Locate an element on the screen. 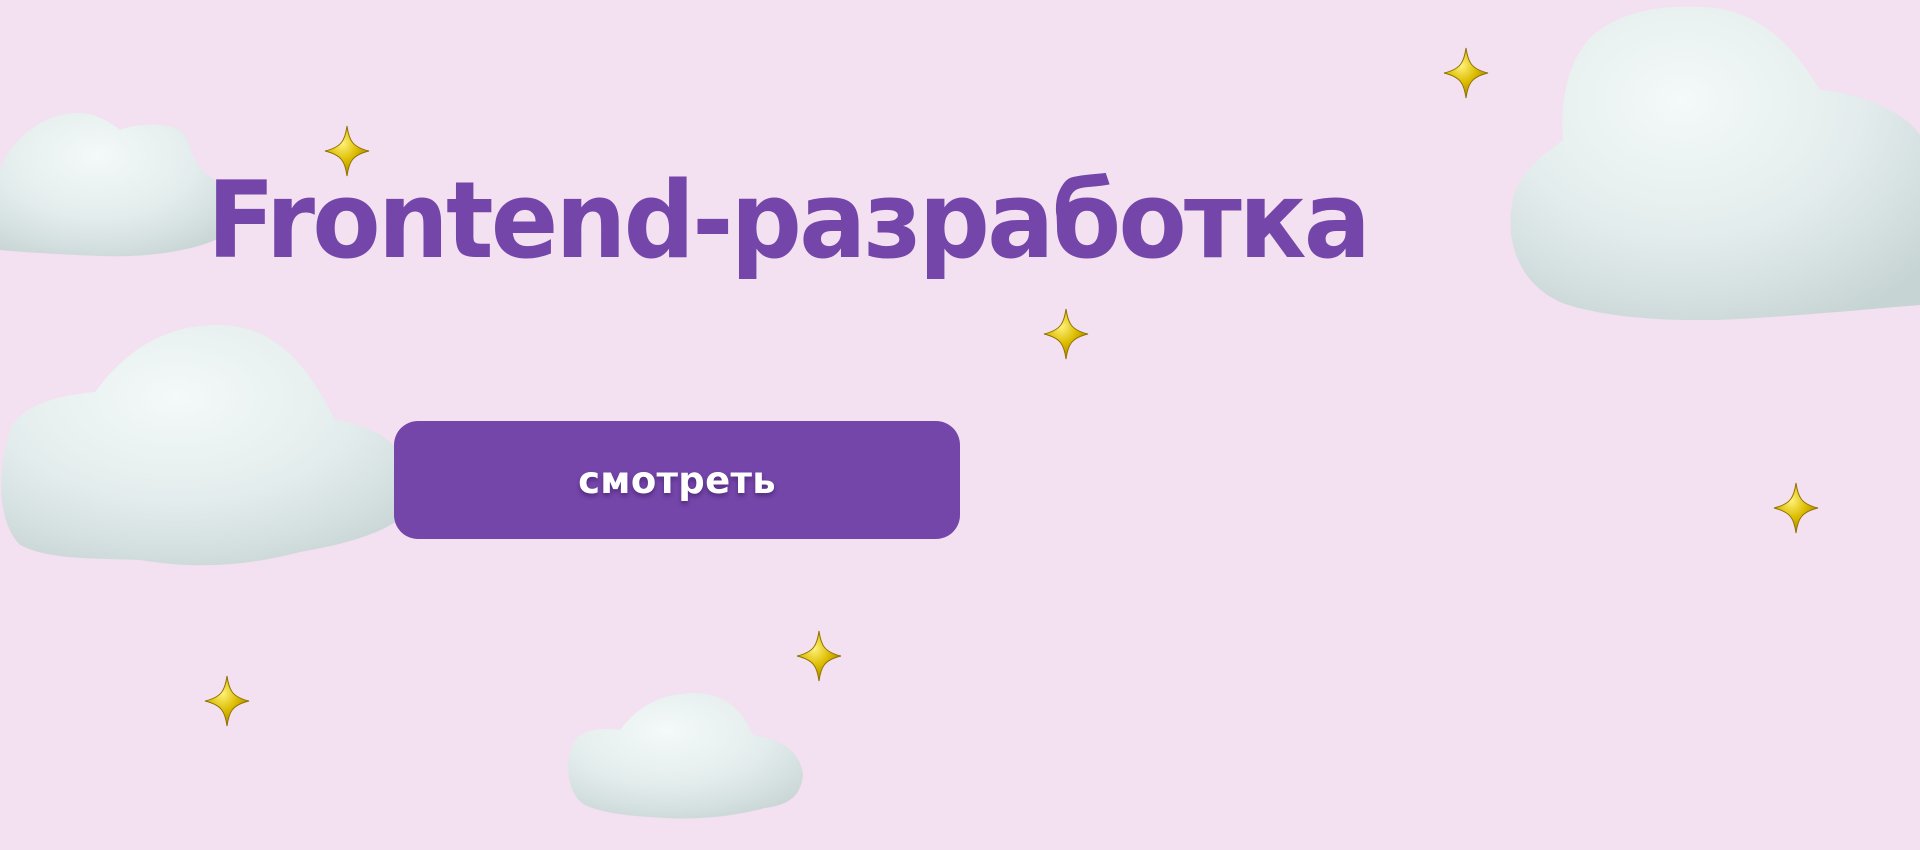  watch-button: смотреть is located at coordinates (677, 480).